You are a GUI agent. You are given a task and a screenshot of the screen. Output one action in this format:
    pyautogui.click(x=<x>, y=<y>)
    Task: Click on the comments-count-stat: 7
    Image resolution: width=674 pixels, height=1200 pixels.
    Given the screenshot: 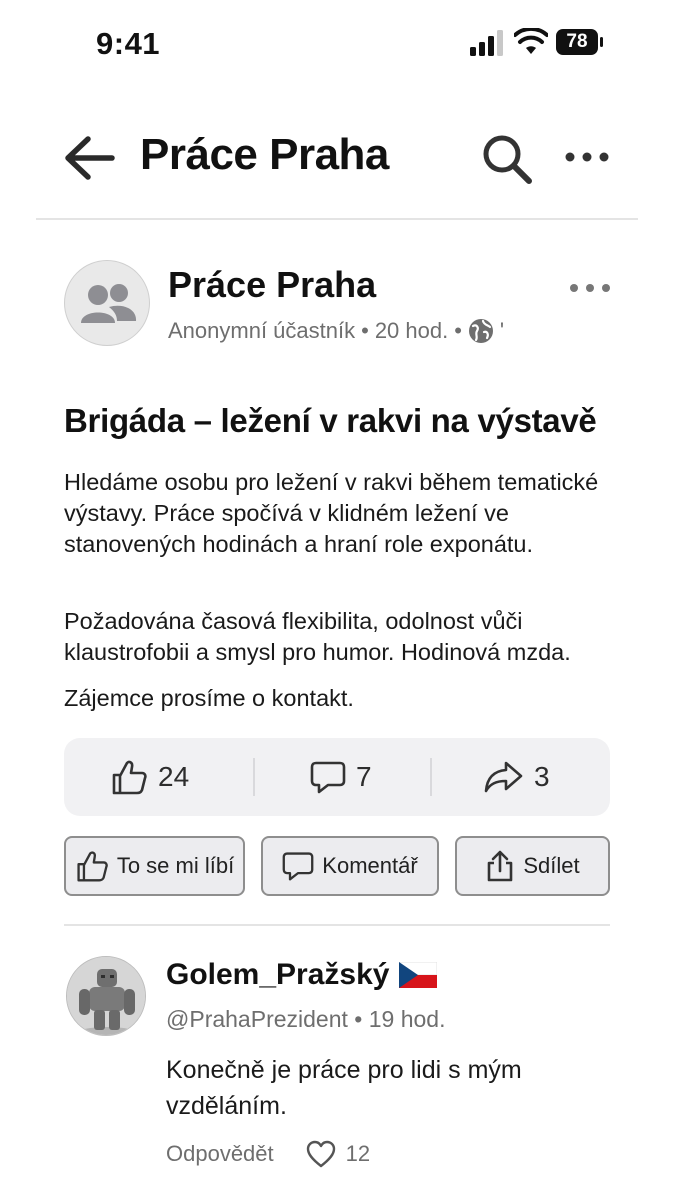 What is the action you would take?
    pyautogui.click(x=341, y=777)
    